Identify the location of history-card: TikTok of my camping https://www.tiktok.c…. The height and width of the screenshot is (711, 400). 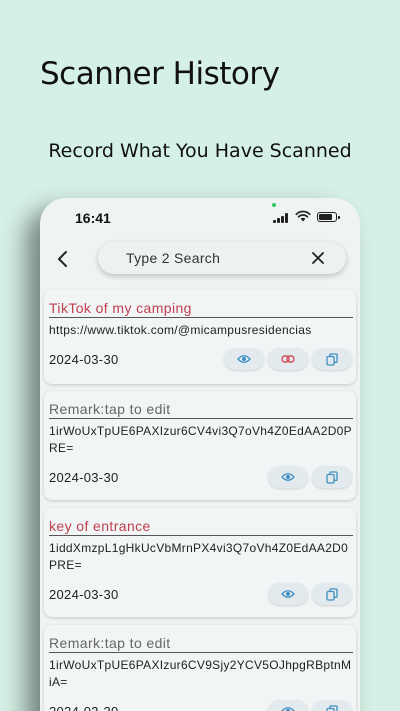
(200, 337).